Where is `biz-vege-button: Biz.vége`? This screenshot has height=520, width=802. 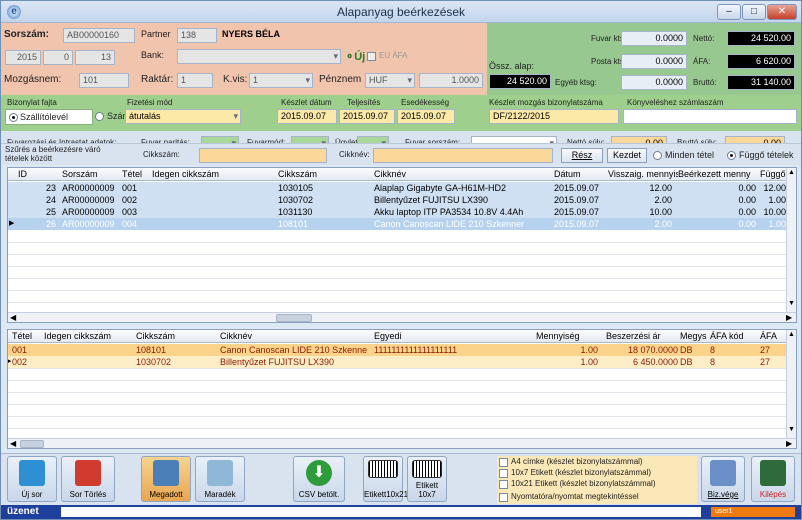
biz-vege-button: Biz.vége is located at coordinates (723, 479).